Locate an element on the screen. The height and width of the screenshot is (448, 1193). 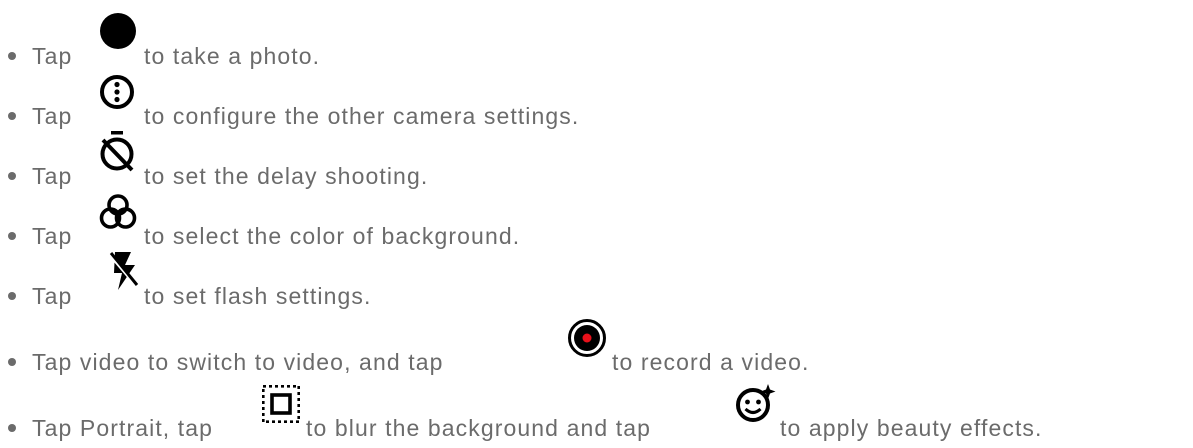
list-item: Tap to set flash settings. is located at coordinates (596, 282).